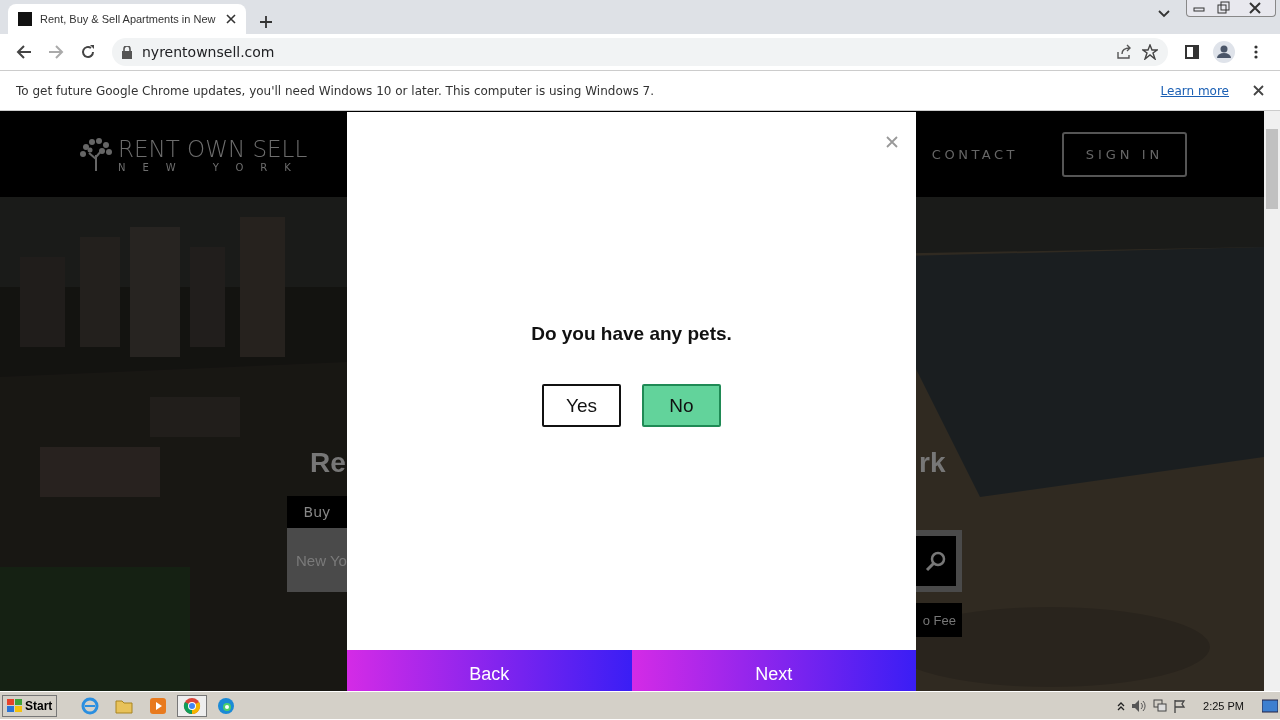 Image resolution: width=1280 pixels, height=720 pixels. What do you see at coordinates (127, 52) in the screenshot?
I see `lock-icon` at bounding box center [127, 52].